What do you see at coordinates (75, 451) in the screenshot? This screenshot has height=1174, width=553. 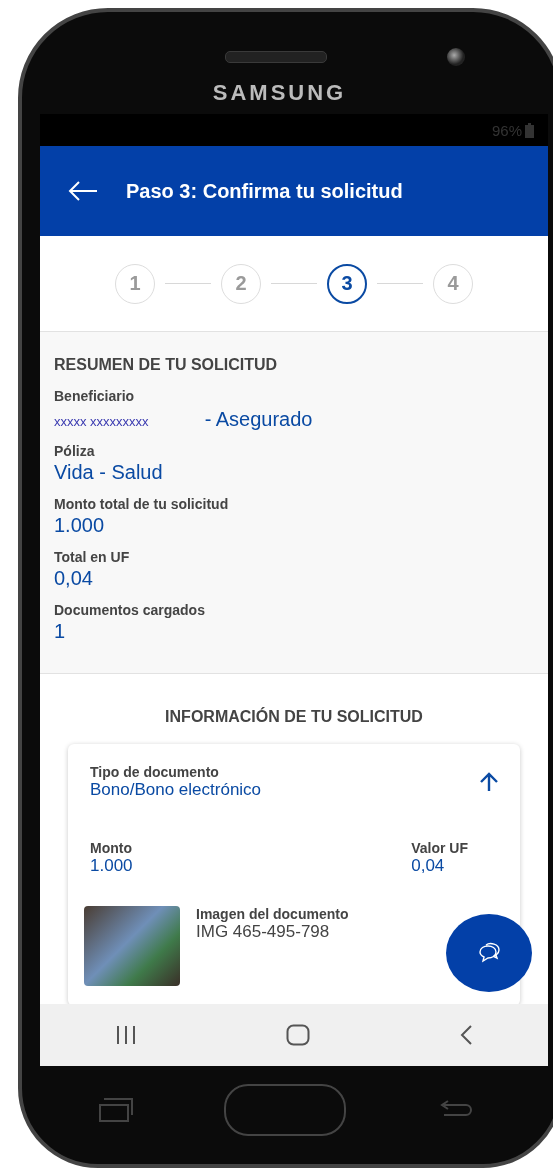 I see `field-label: Póliza` at bounding box center [75, 451].